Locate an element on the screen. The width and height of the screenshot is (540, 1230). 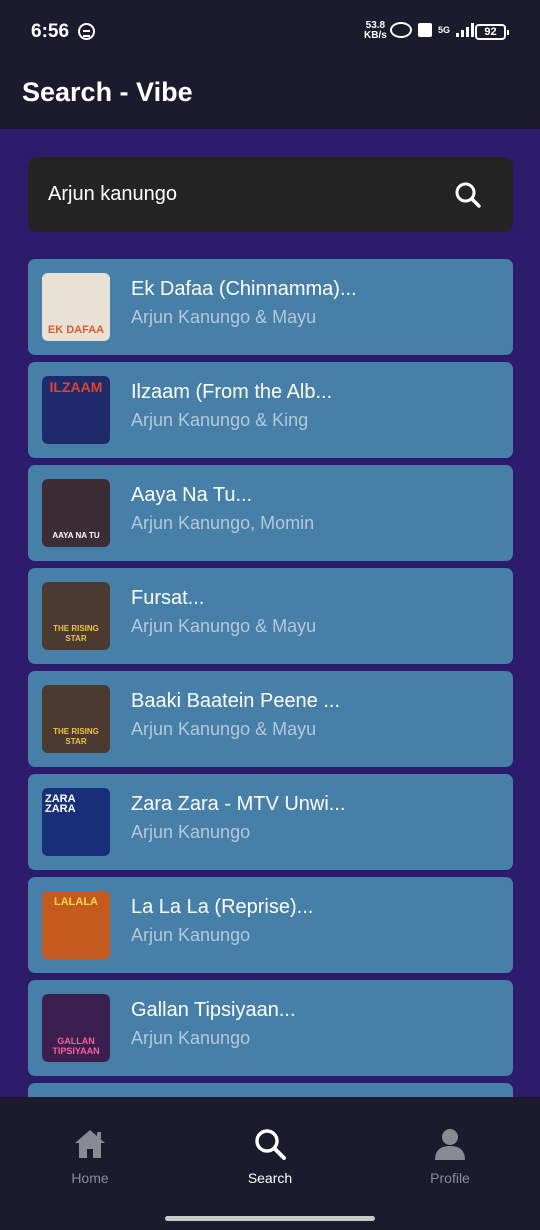
nav-search-label: Search is located at coordinates (270, 1178).